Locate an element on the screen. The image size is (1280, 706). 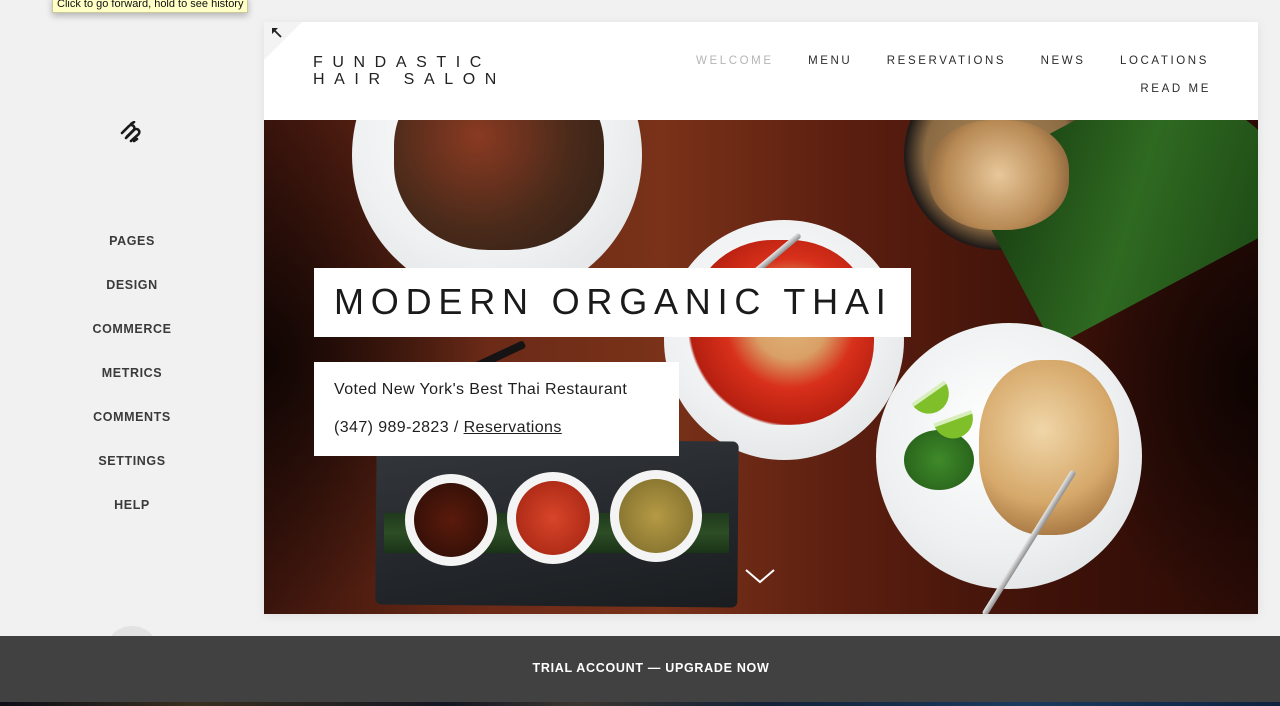
hero-tagline: Voted New York's Best Thai Restaurant is located at coordinates (481, 389).